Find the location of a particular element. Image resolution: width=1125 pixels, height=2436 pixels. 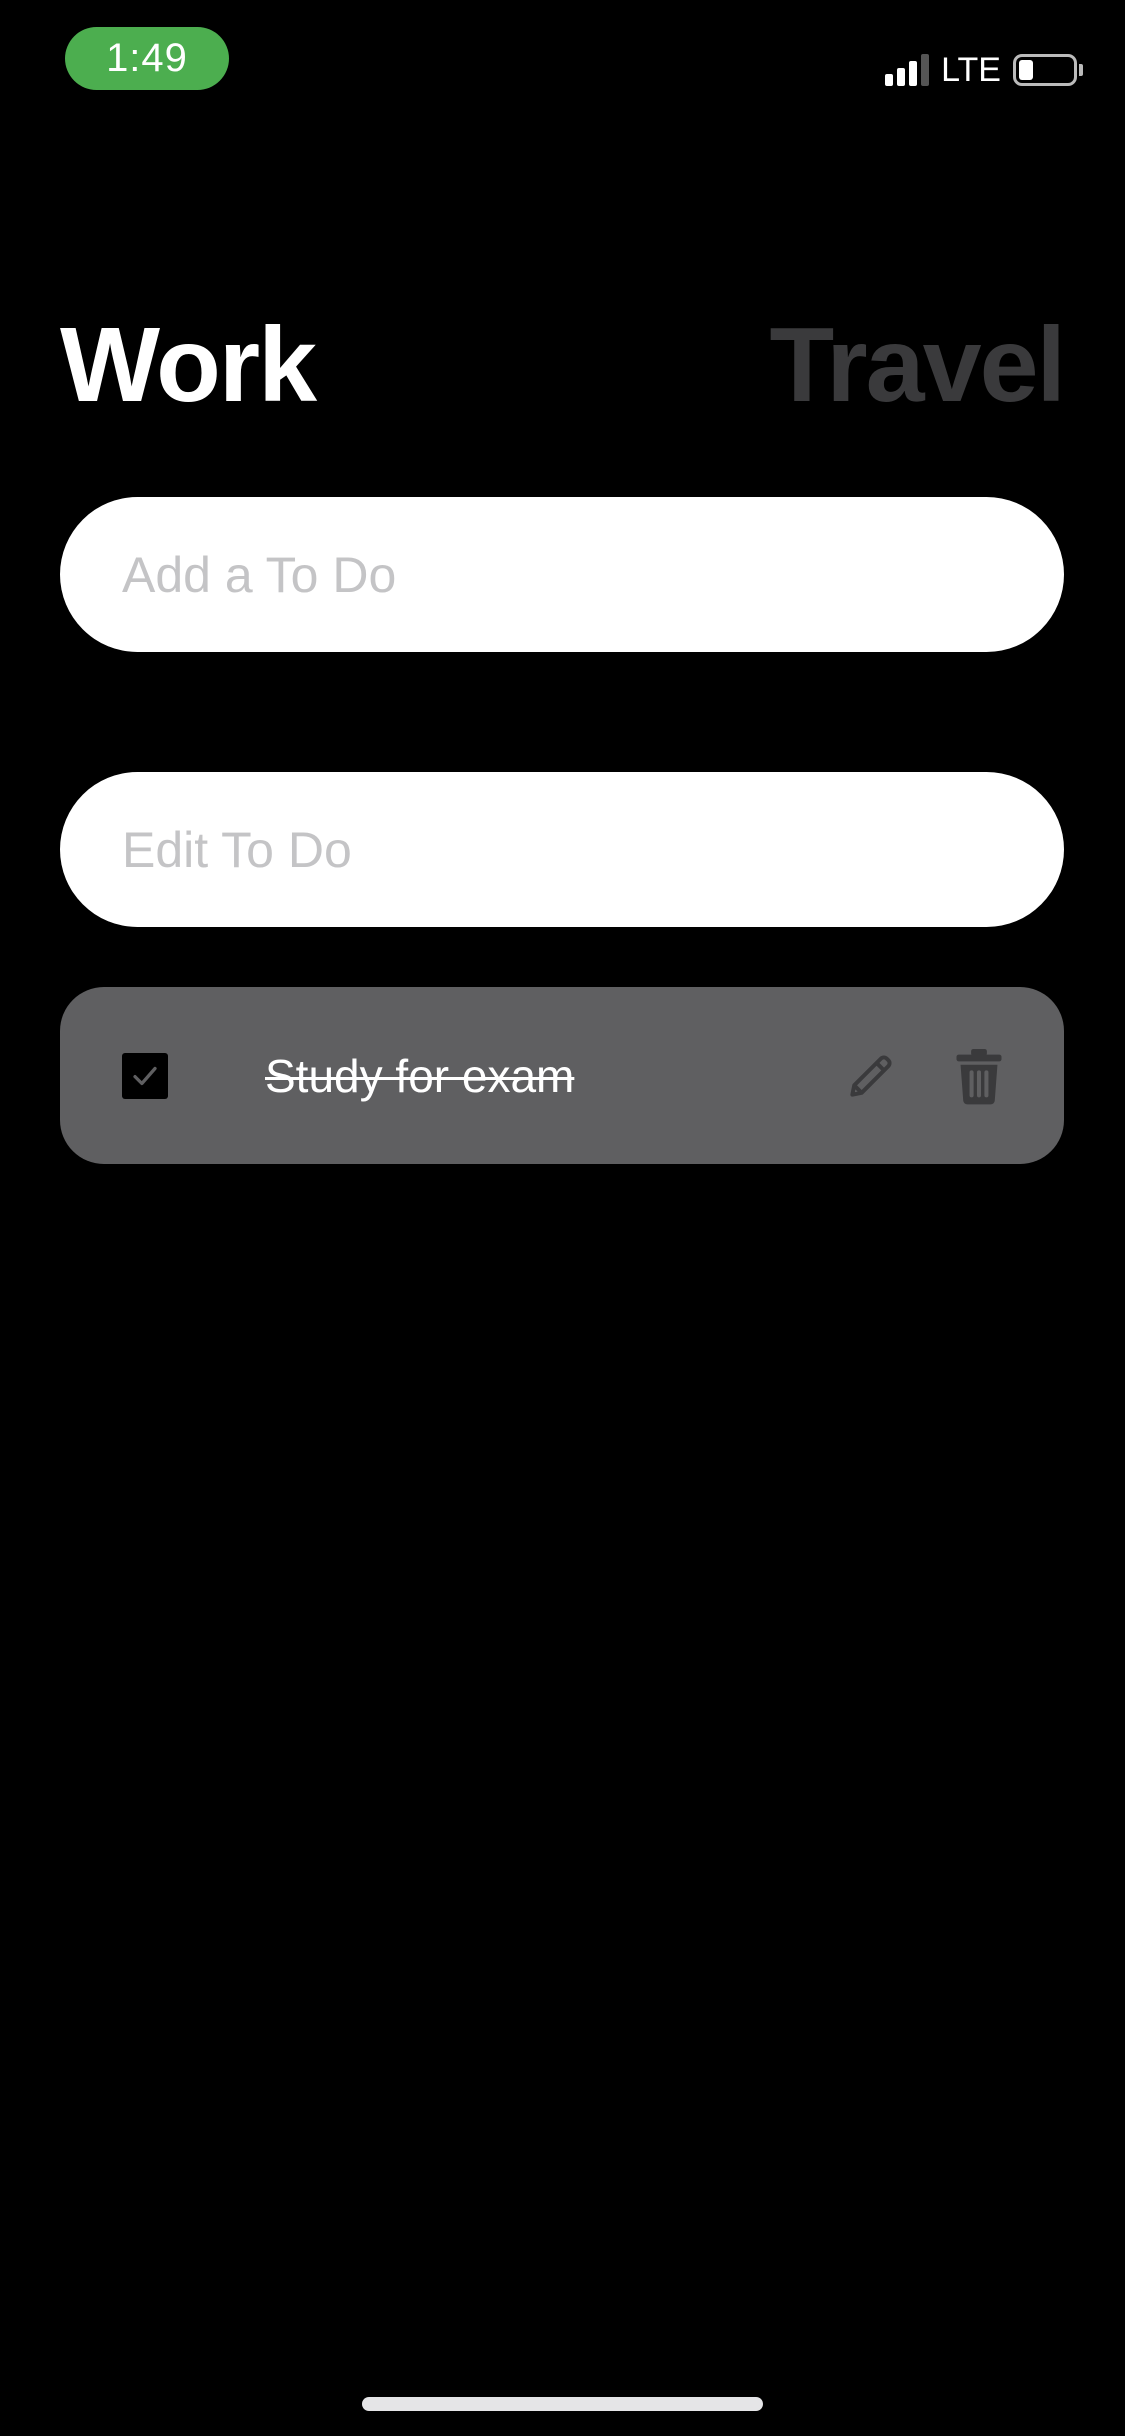

delete-todo-button is located at coordinates (979, 1076).